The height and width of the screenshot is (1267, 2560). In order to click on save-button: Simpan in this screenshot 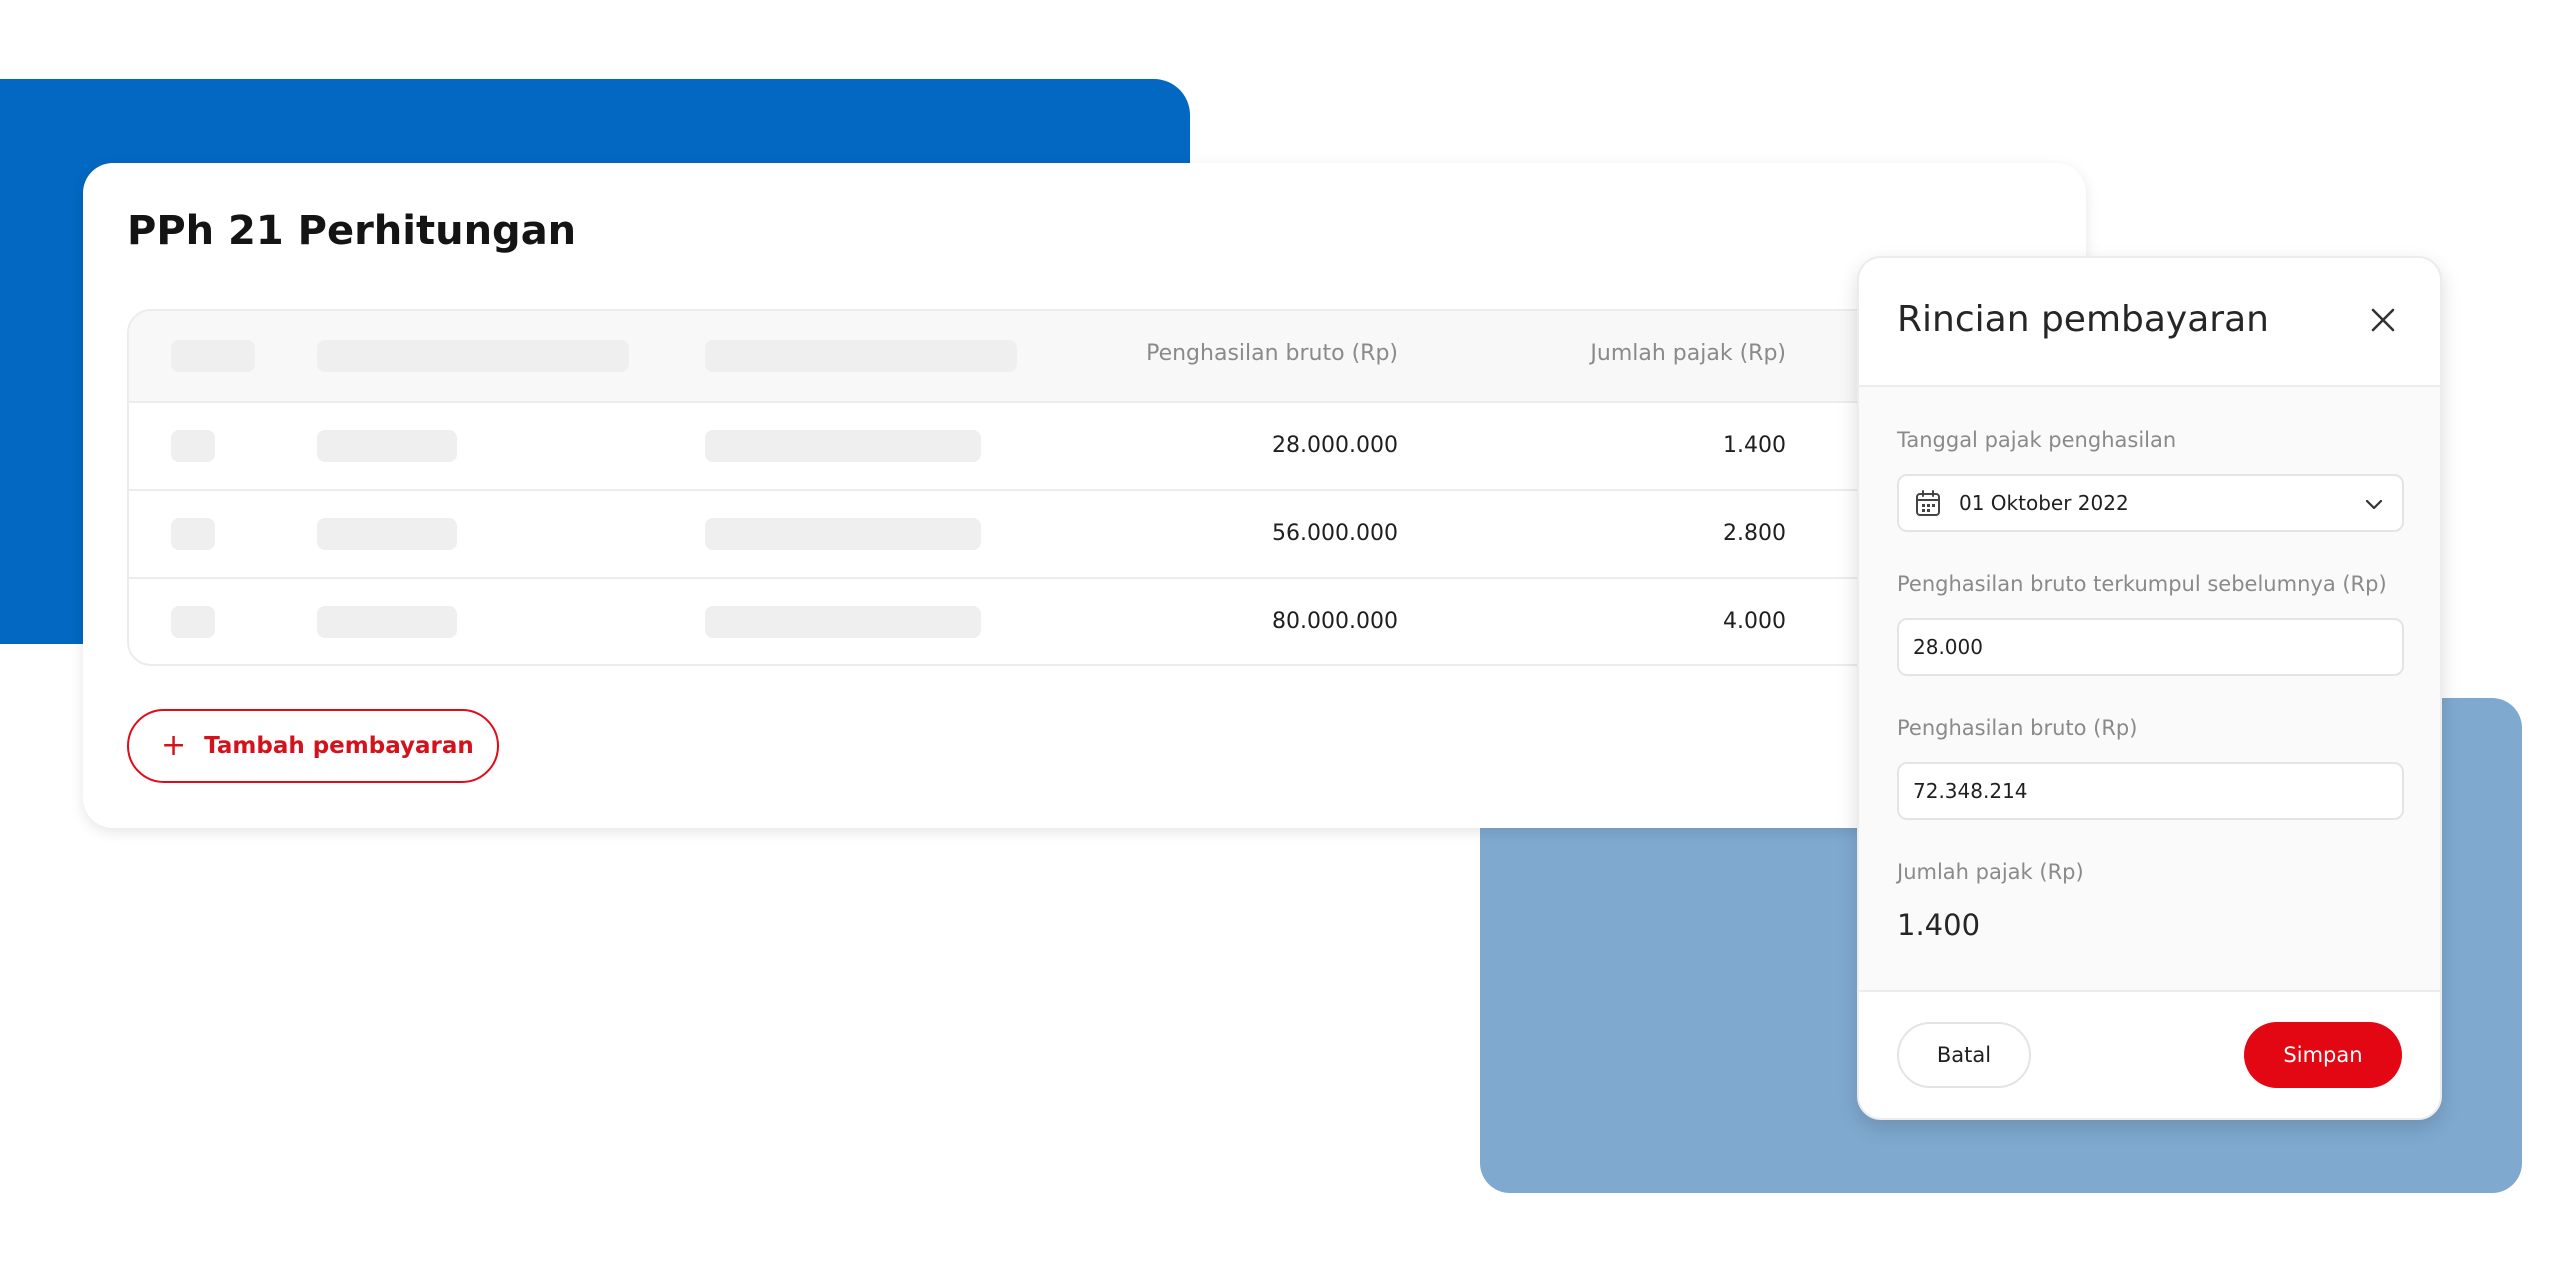, I will do `click(2323, 1055)`.